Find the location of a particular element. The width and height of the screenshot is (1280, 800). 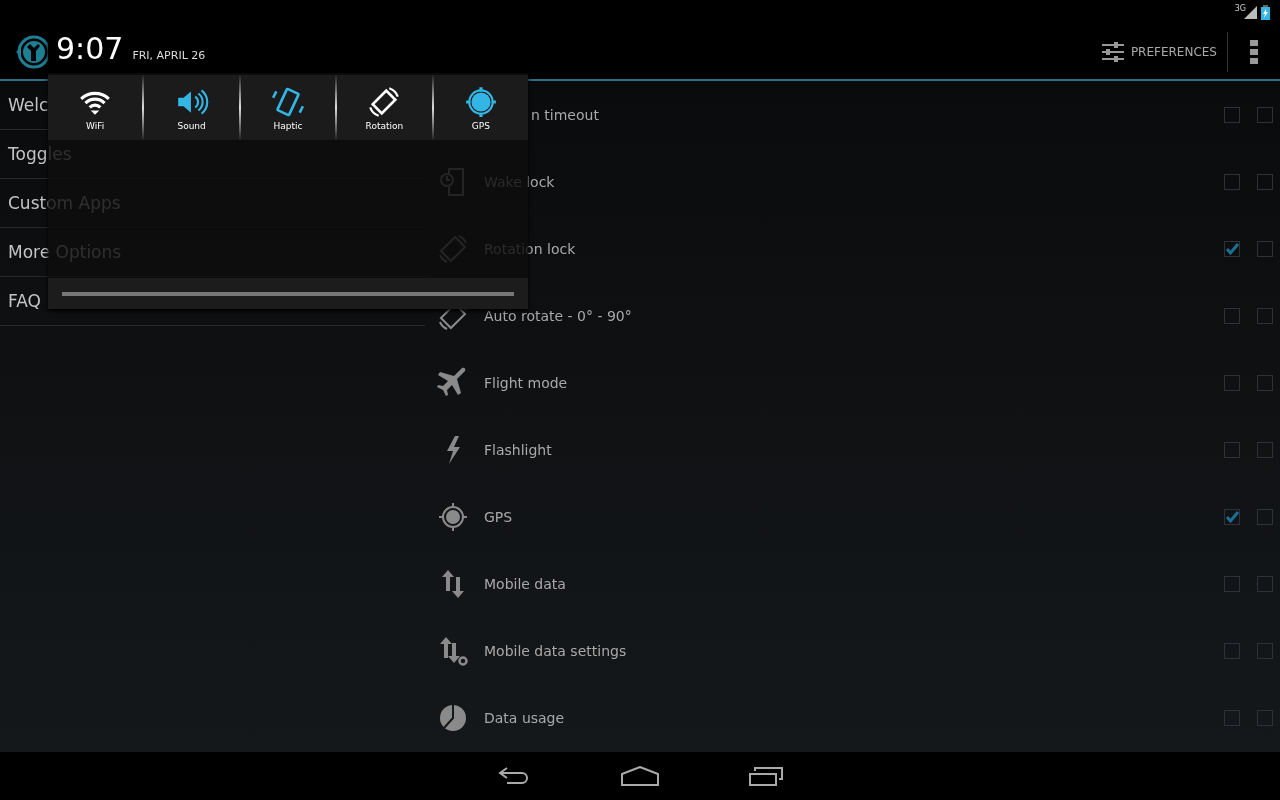

back-icon is located at coordinates (514, 776).